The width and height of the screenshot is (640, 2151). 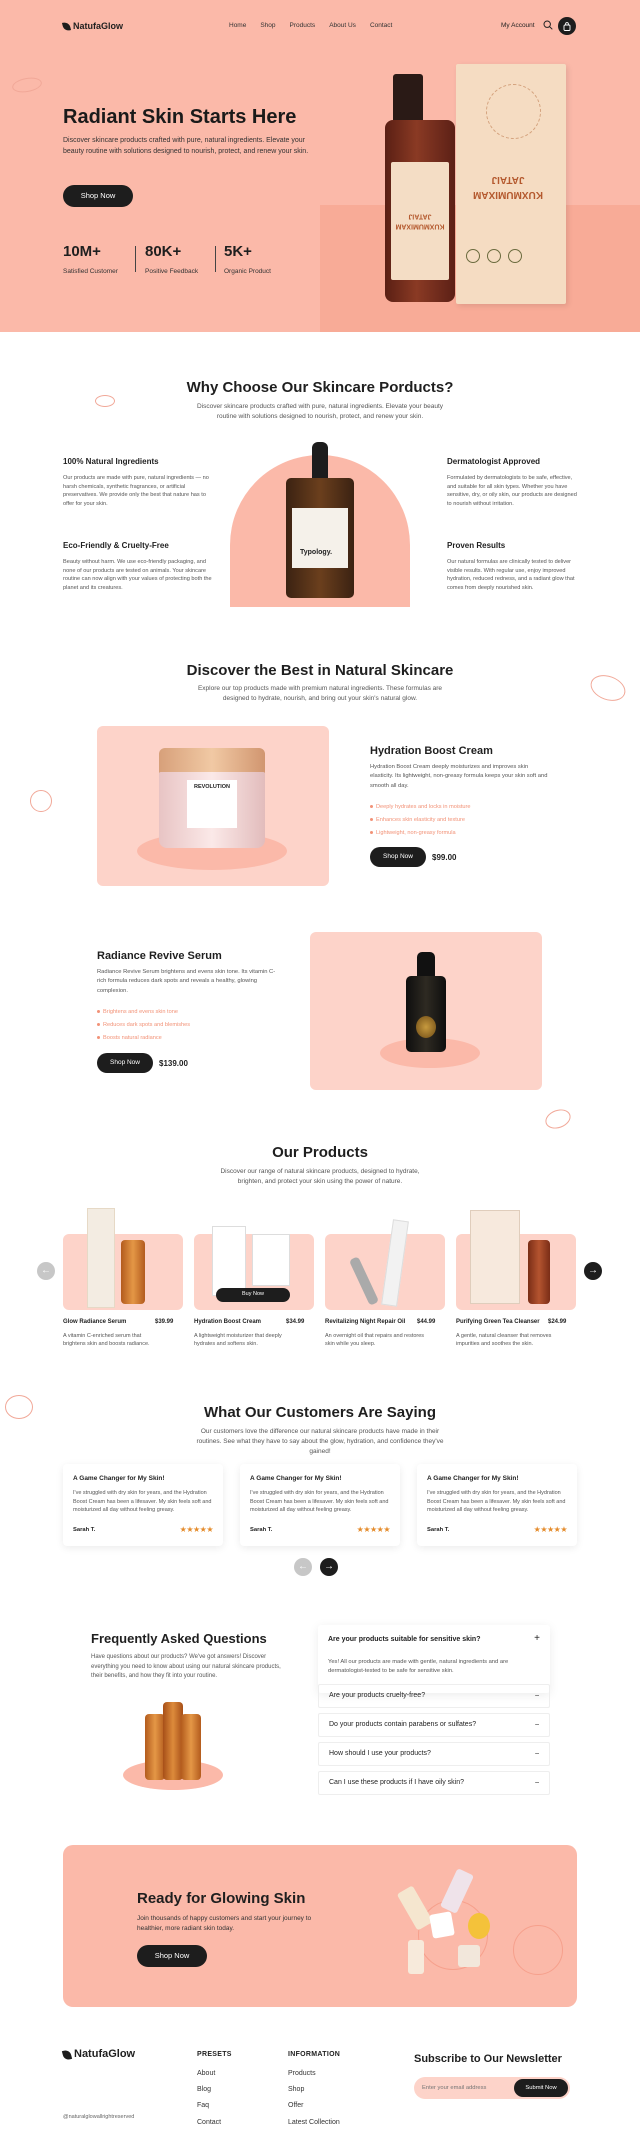 What do you see at coordinates (593, 1271) in the screenshot?
I see `products-next-arrow: →` at bounding box center [593, 1271].